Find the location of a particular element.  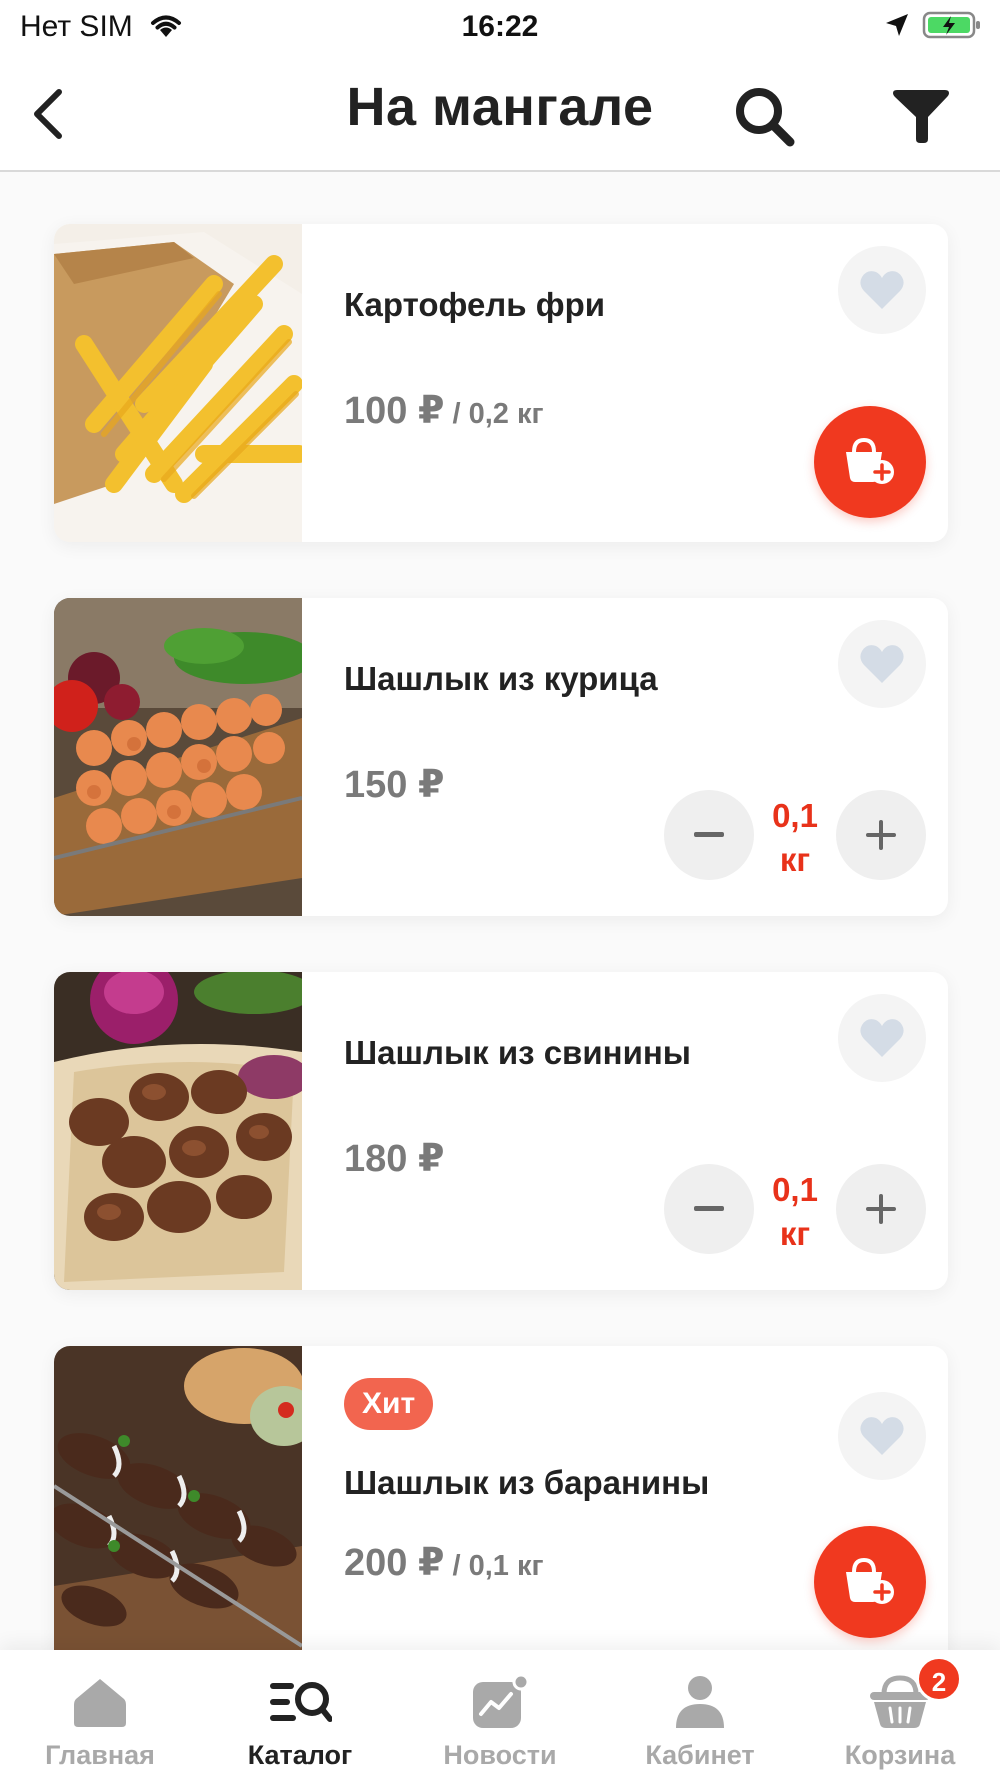

filter-button is located at coordinates (921, 117).